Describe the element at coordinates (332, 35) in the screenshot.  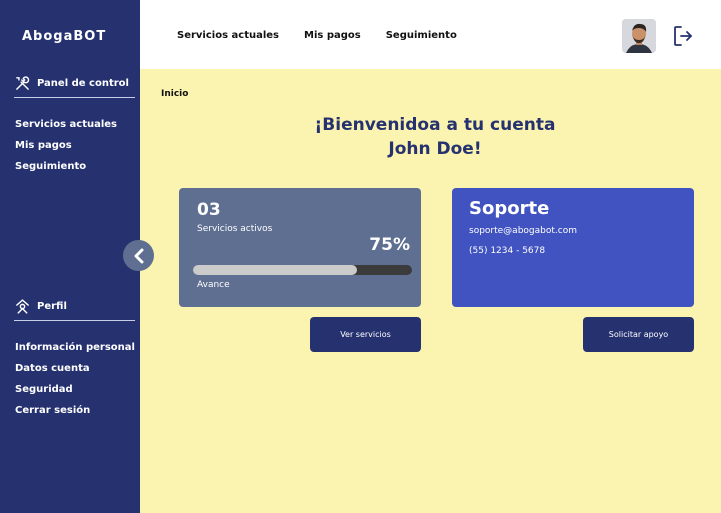
I see `topnav-pagos: Mis pagos` at that location.